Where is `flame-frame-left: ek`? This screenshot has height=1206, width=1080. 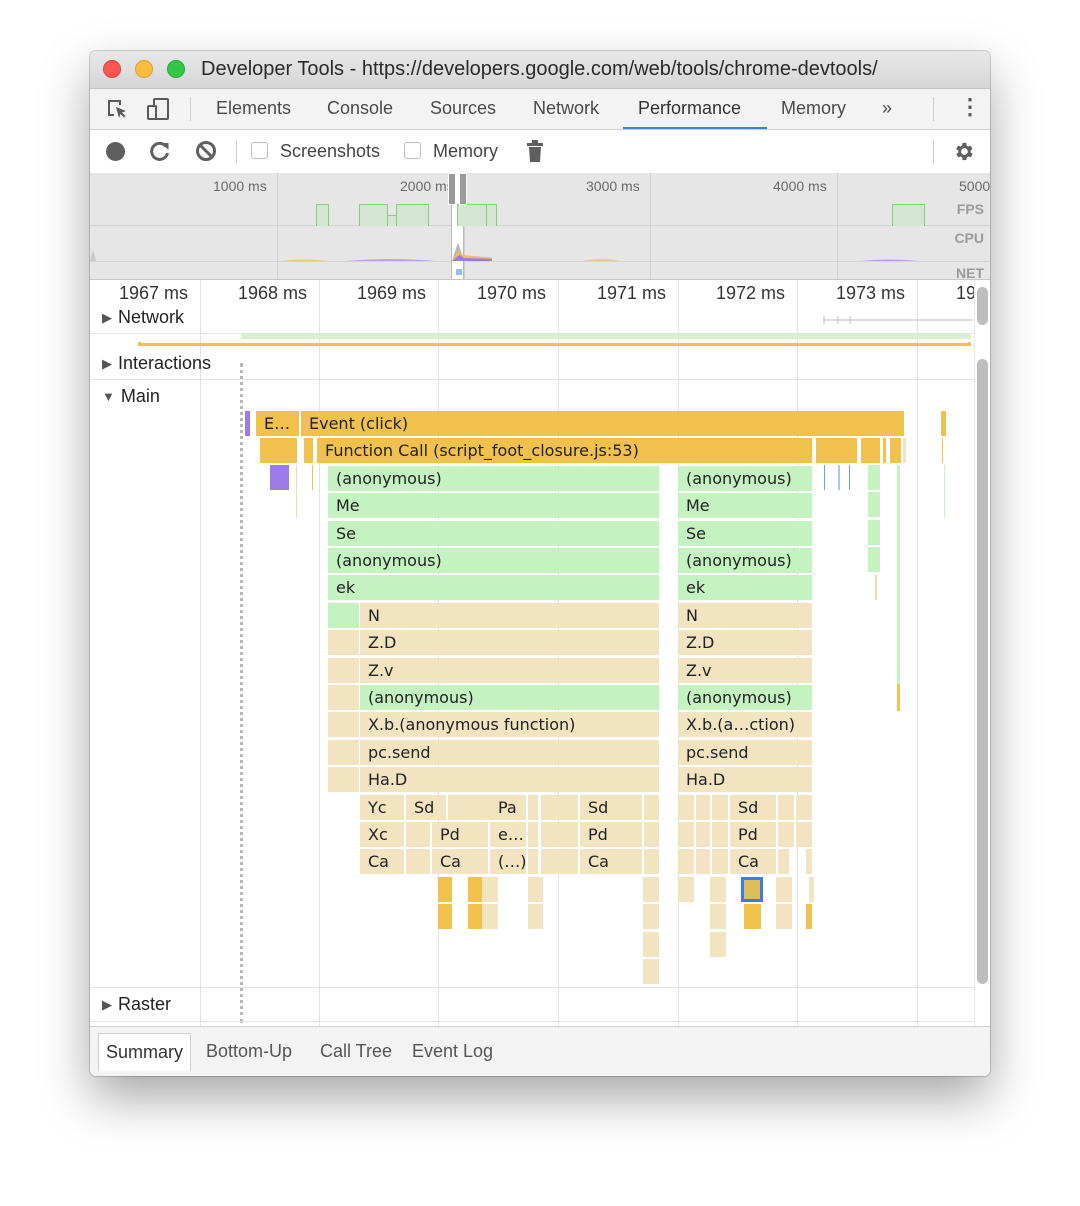
flame-frame-left: ek is located at coordinates (493, 588).